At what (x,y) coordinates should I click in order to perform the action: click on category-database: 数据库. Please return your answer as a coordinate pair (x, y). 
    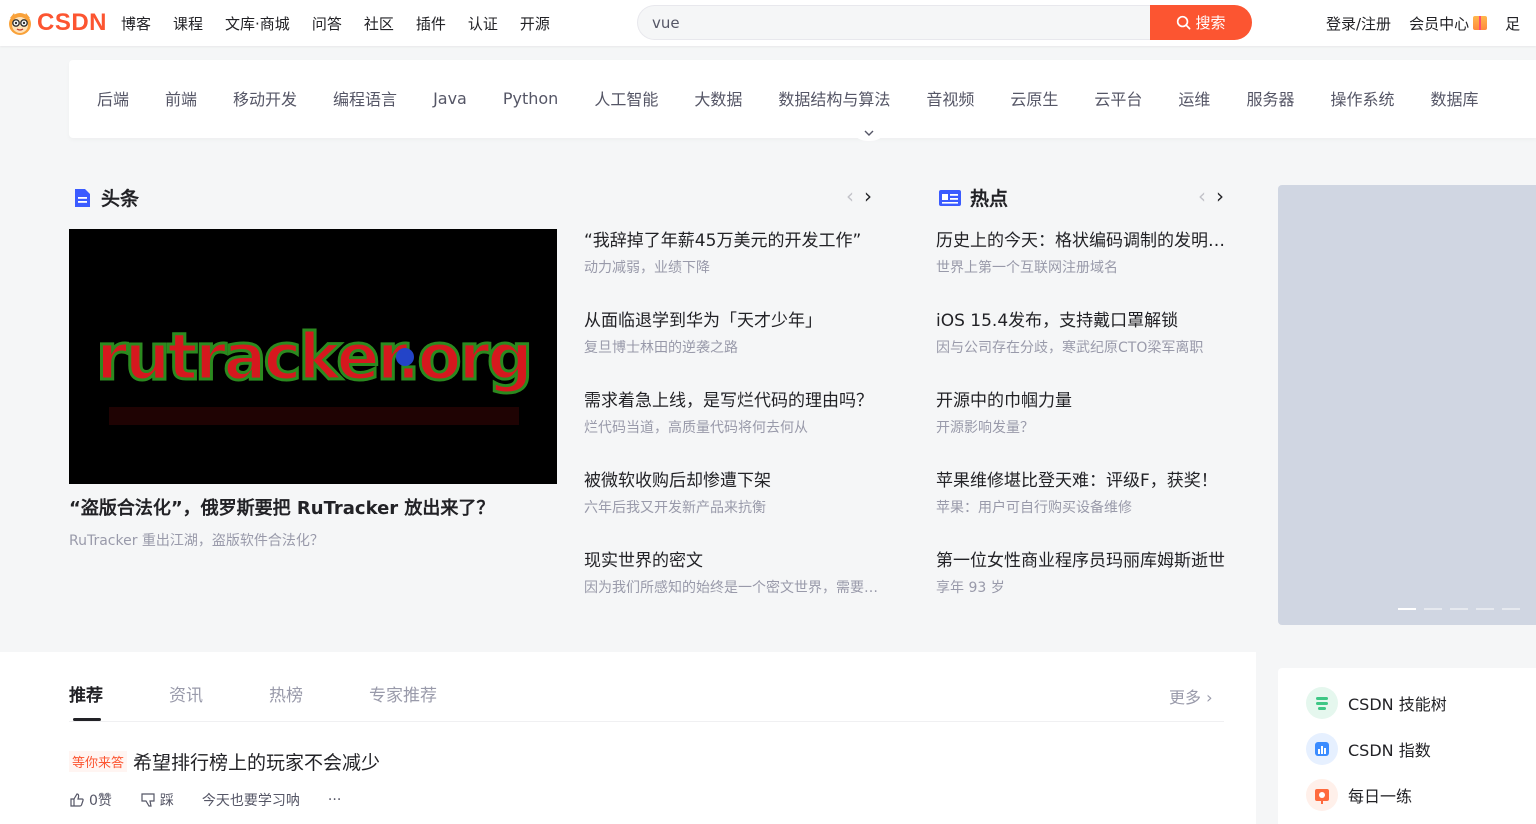
    Looking at the image, I should click on (1454, 98).